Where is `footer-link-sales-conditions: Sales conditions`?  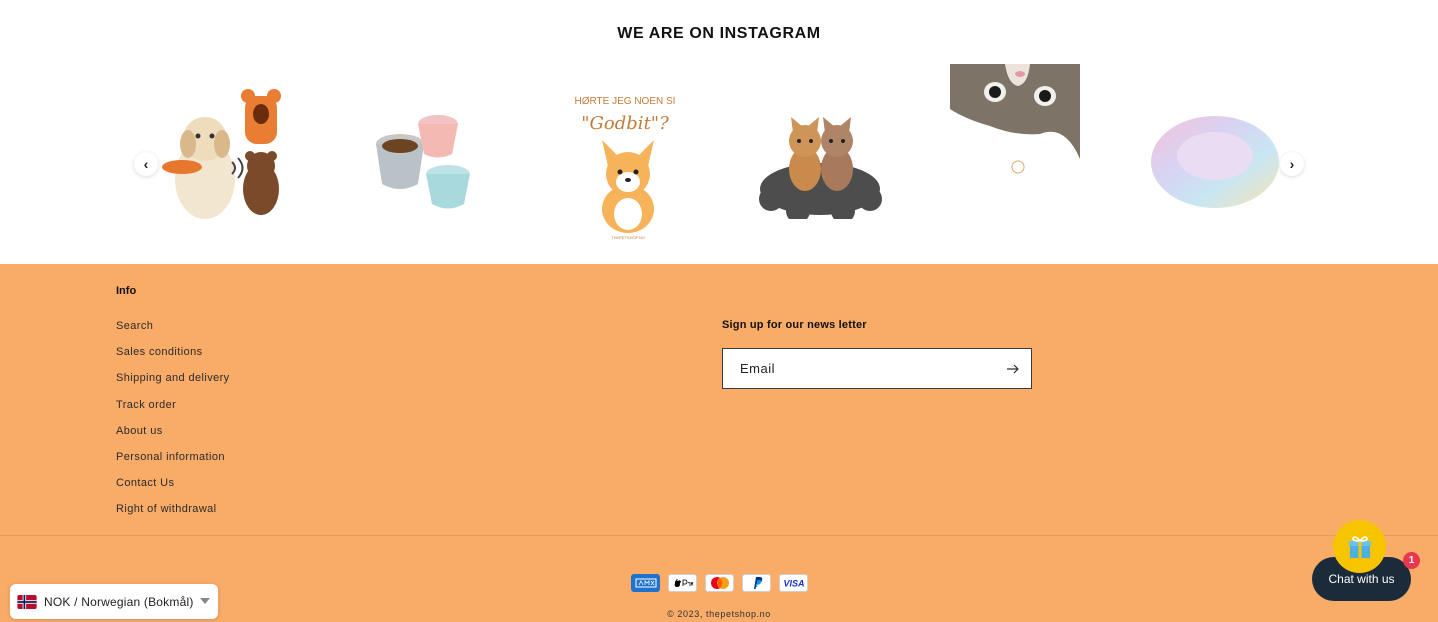 footer-link-sales-conditions: Sales conditions is located at coordinates (159, 352).